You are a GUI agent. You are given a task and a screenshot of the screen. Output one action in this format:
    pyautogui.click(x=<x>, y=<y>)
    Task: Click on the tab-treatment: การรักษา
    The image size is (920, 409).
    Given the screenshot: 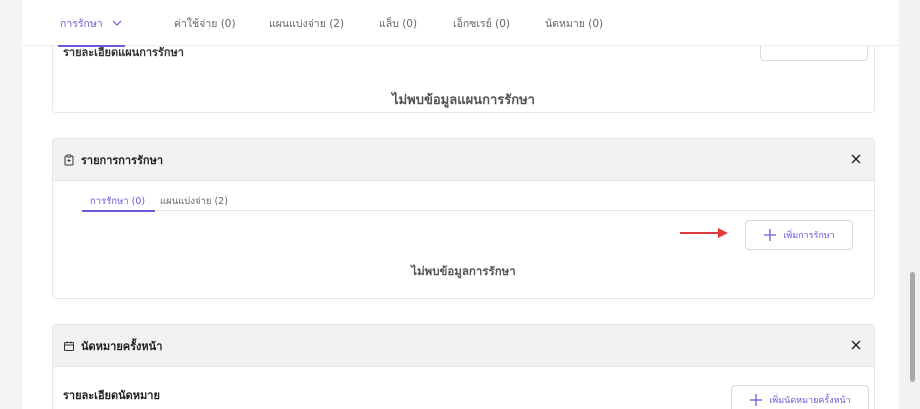 What is the action you would take?
    pyautogui.click(x=91, y=23)
    